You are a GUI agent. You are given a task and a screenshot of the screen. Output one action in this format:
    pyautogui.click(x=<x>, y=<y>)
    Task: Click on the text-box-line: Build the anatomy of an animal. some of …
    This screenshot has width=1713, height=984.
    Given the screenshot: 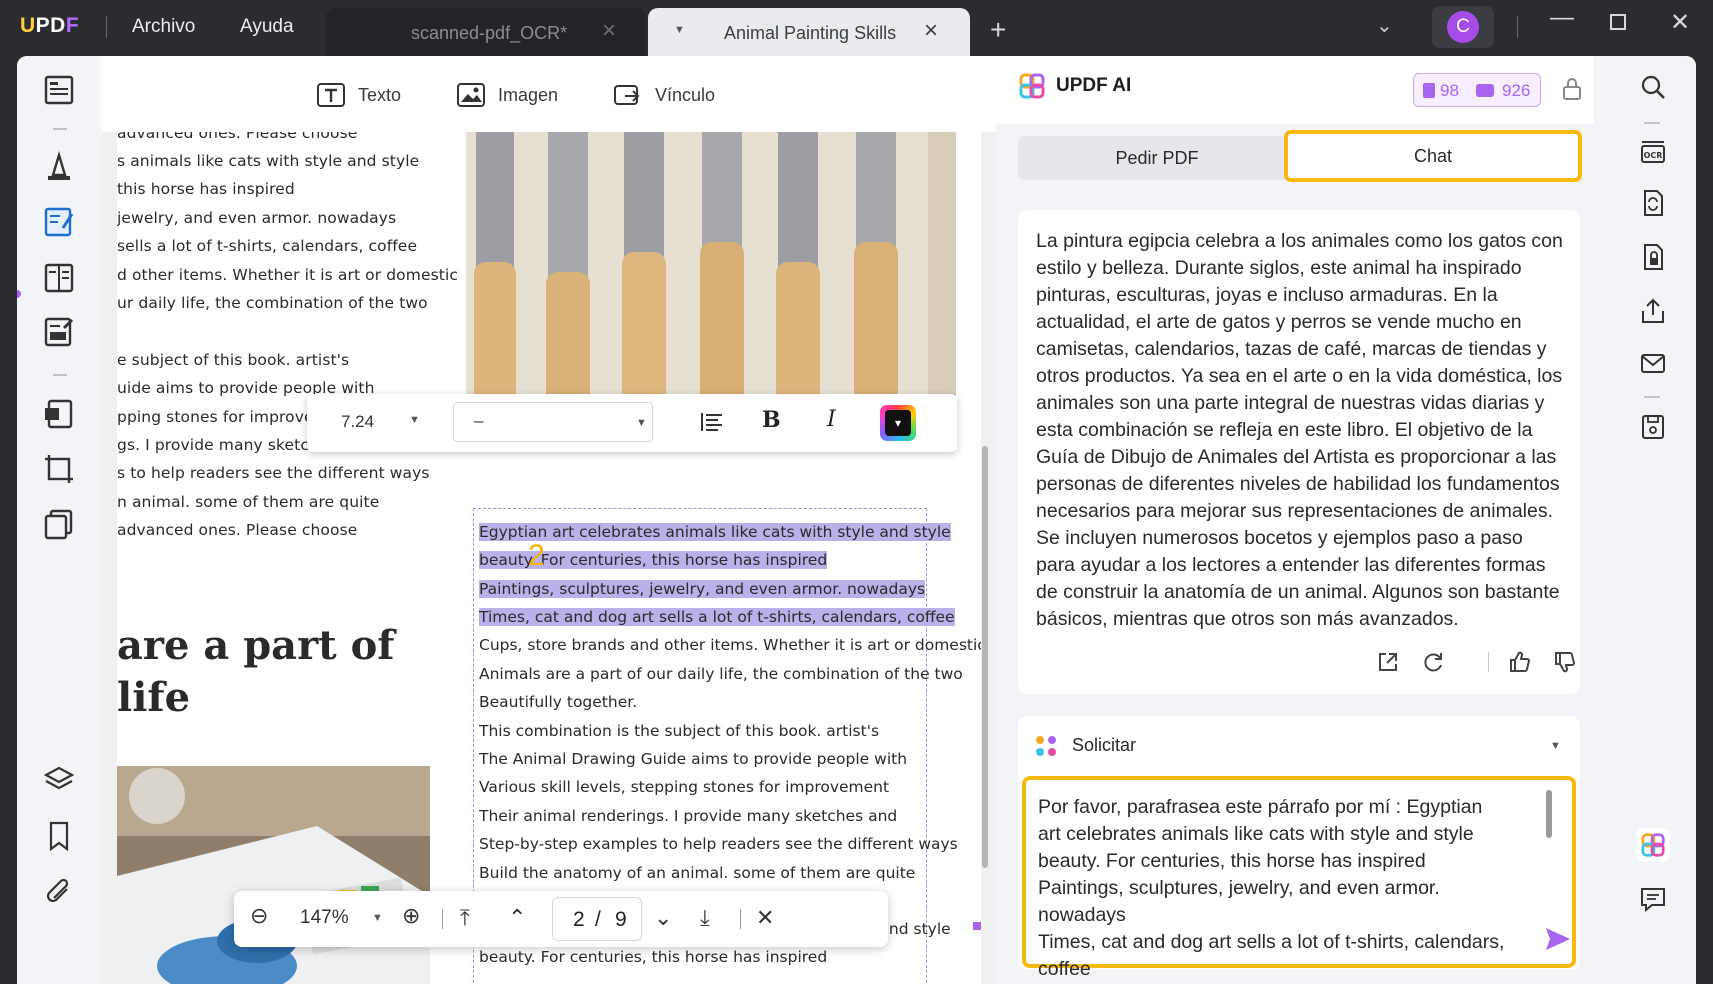 What is the action you would take?
    pyautogui.click(x=697, y=873)
    